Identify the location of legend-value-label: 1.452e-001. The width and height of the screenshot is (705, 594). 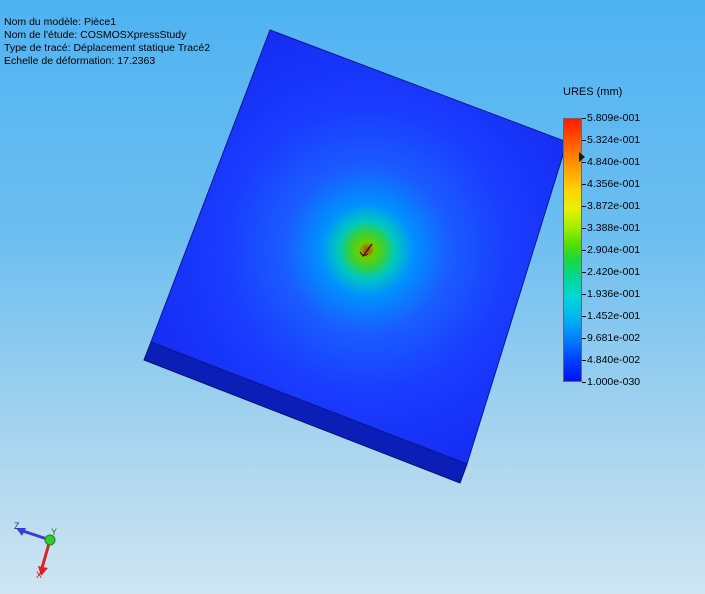
(614, 316).